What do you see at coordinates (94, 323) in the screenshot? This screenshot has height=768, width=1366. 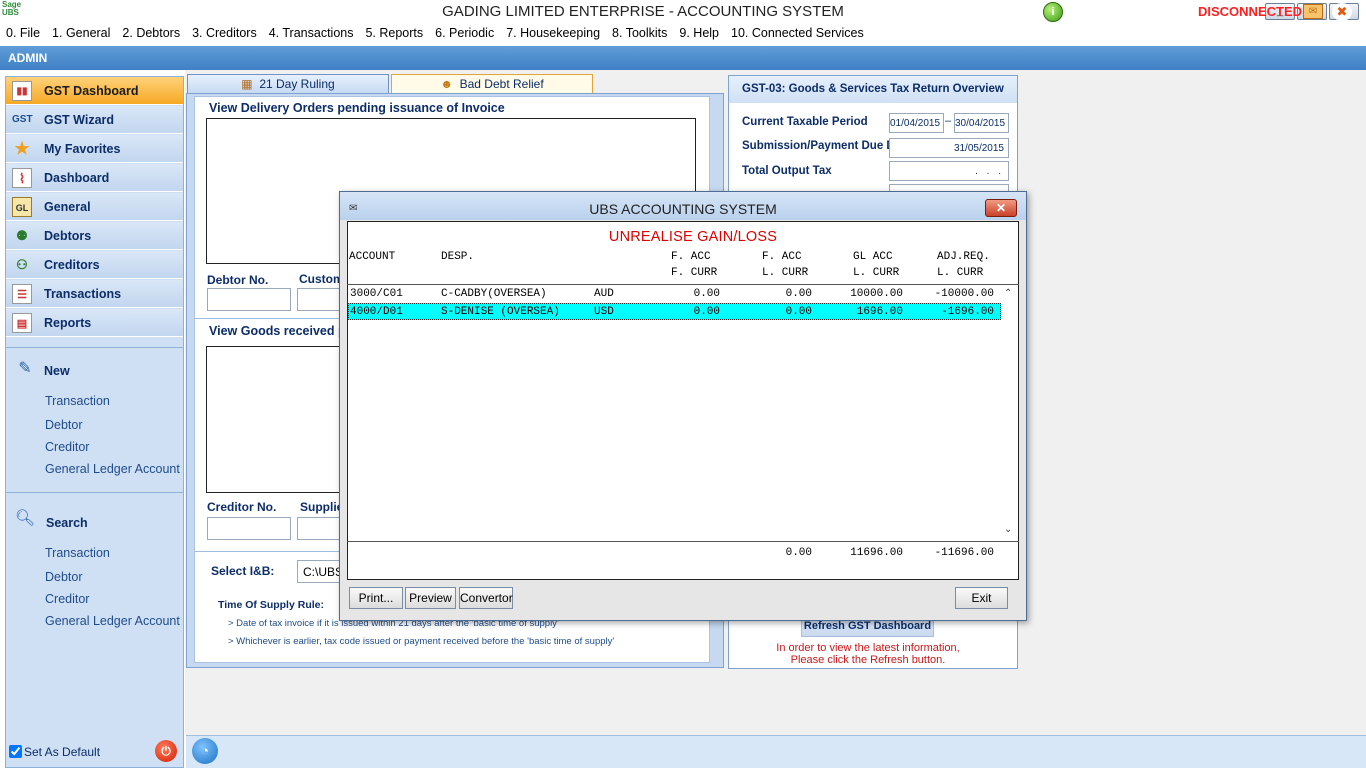 I see `sidebar-item-reports: ▤ Reports` at bounding box center [94, 323].